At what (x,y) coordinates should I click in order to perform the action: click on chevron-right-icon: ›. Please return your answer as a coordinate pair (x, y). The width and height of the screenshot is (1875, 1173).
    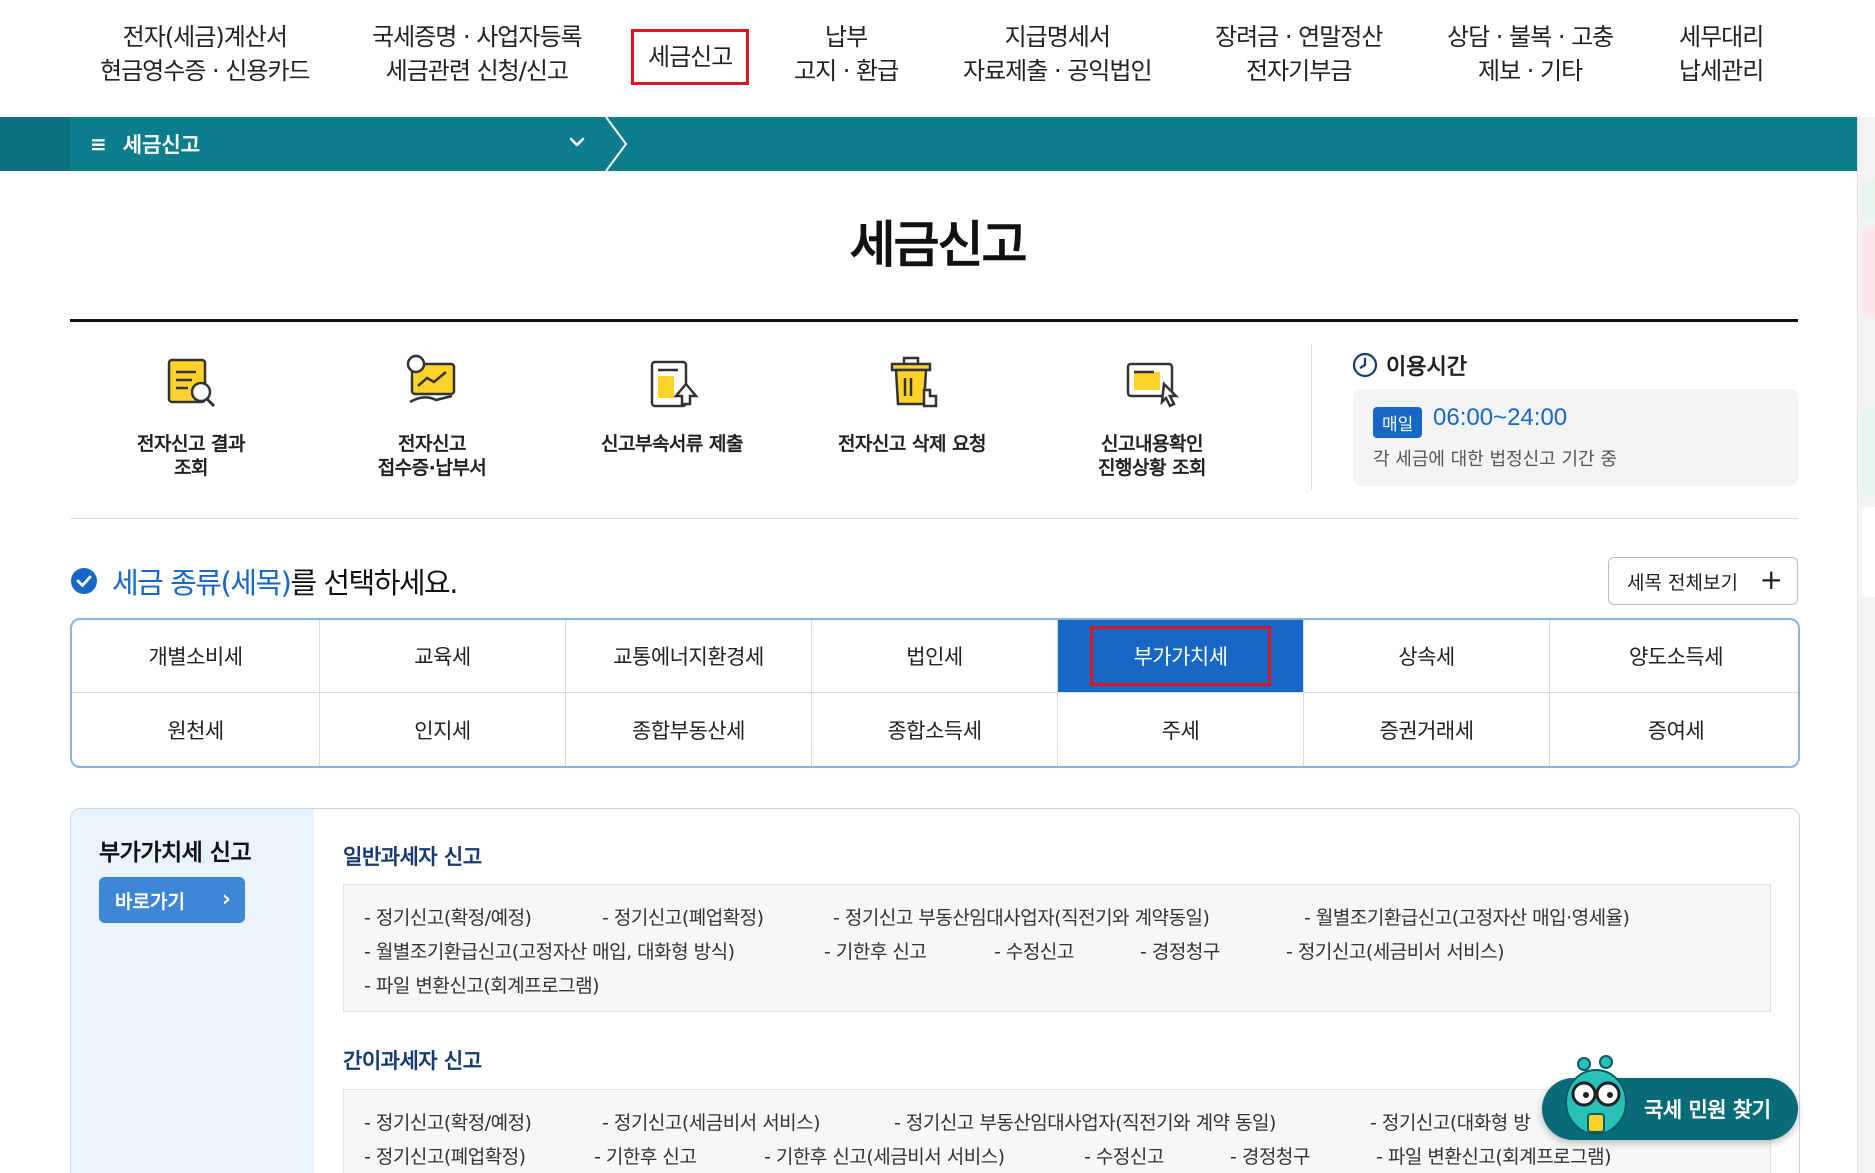
    Looking at the image, I should click on (226, 899).